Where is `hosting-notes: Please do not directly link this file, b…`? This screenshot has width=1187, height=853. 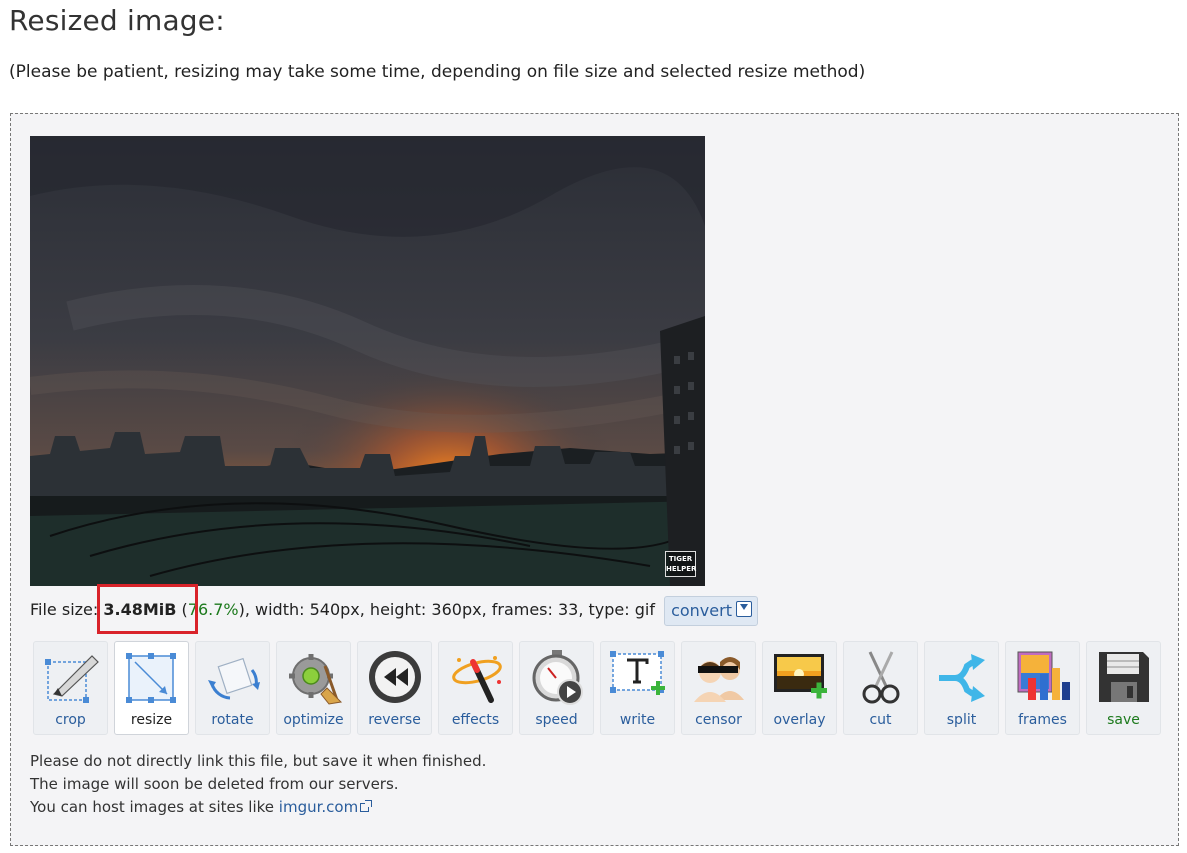
hosting-notes: Please do not directly link this file, b… is located at coordinates (258, 784).